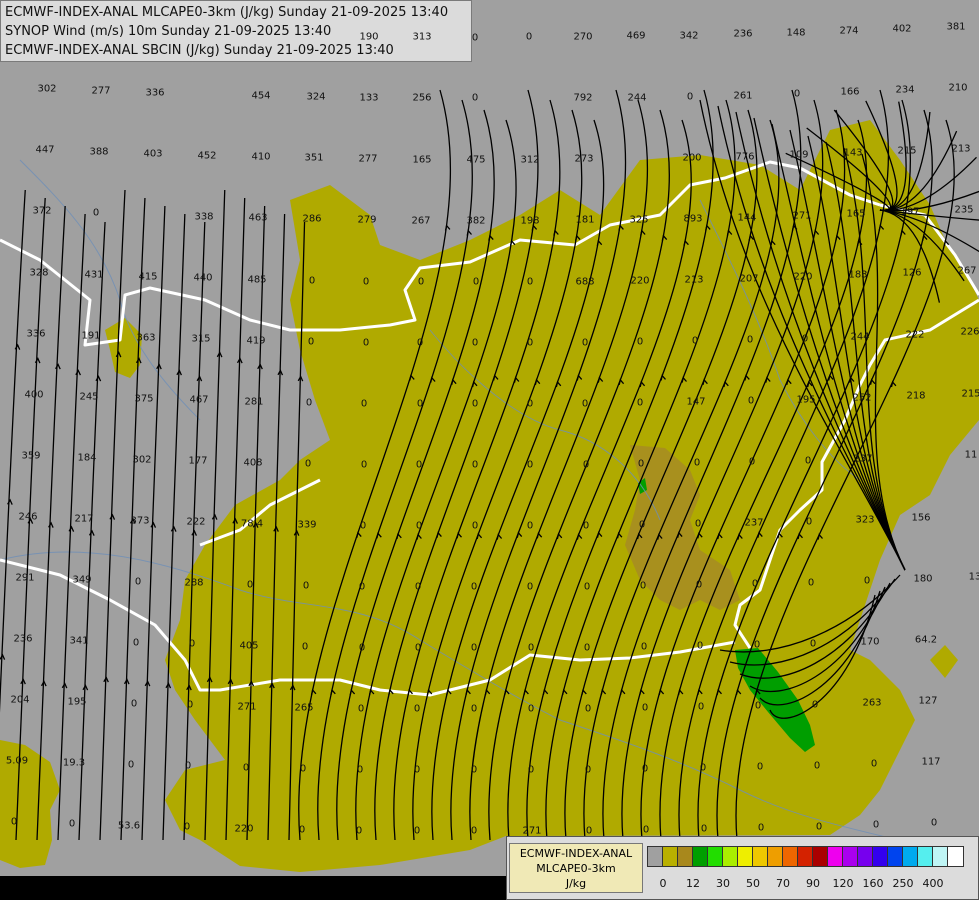  I want to click on cin-value: 195, so click(806, 400).